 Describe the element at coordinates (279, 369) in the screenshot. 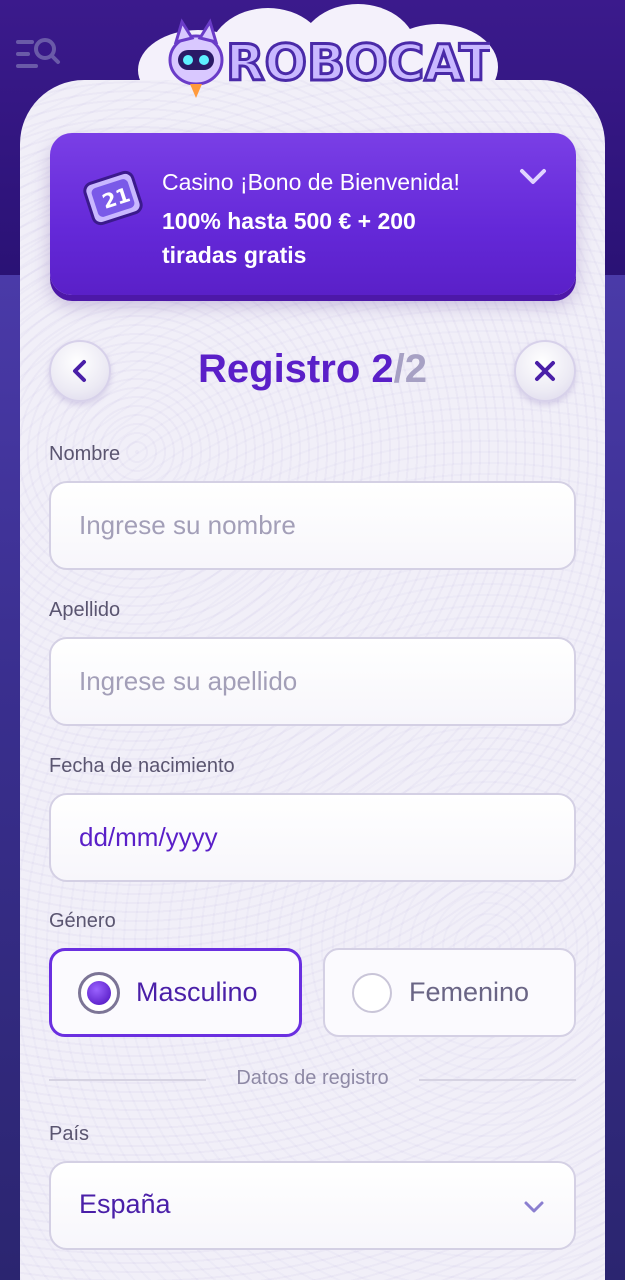

I see `step-title-text: Registro` at that location.